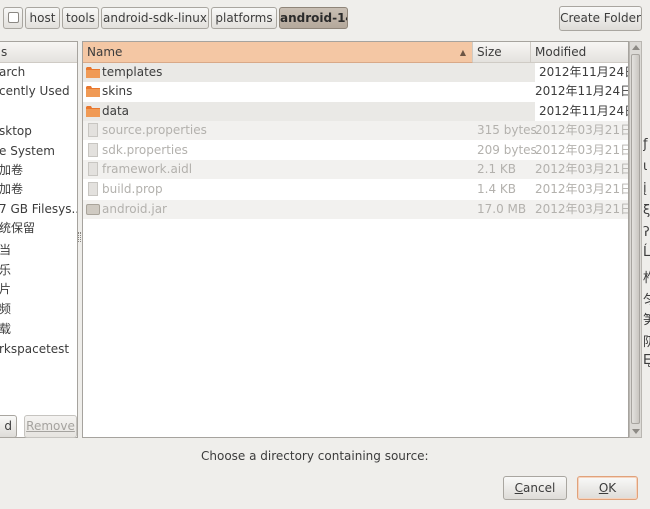  I want to click on ok-mnemonic: O, so click(603, 488).